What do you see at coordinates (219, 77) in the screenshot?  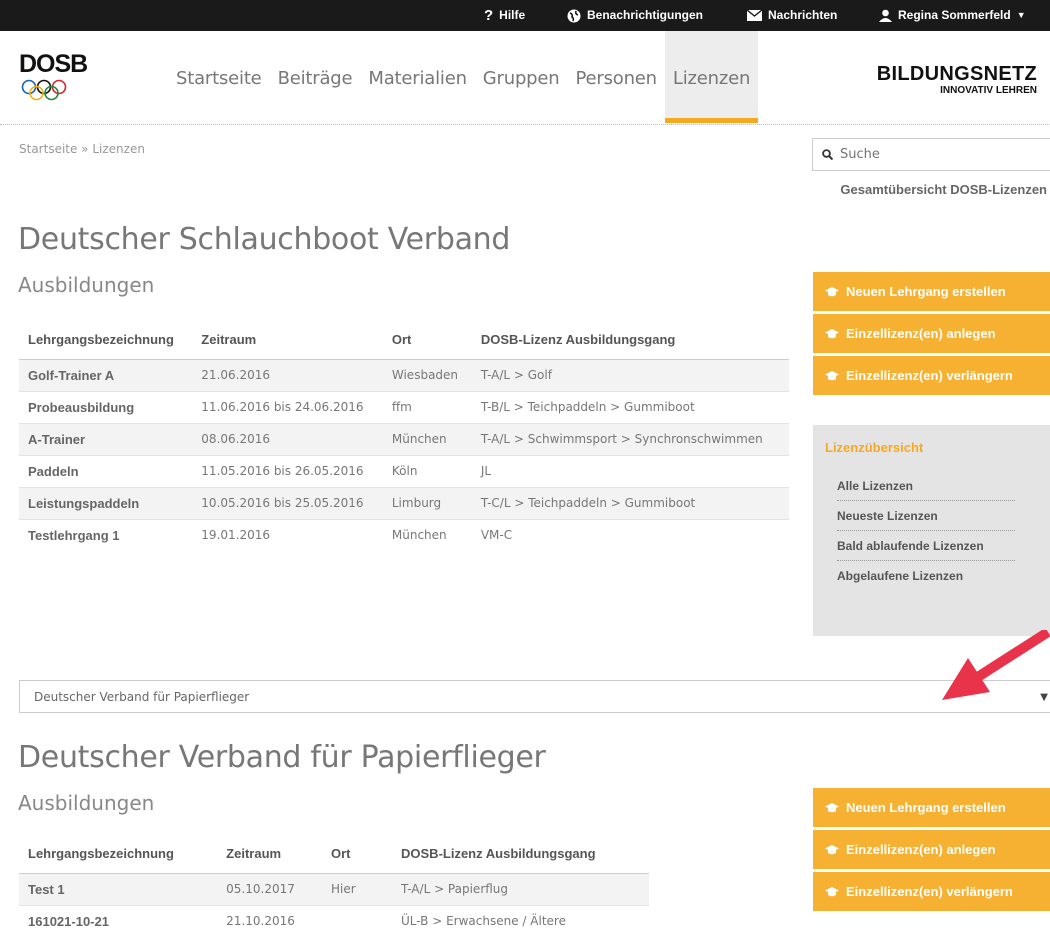 I see `nav-startseite: Startseite` at bounding box center [219, 77].